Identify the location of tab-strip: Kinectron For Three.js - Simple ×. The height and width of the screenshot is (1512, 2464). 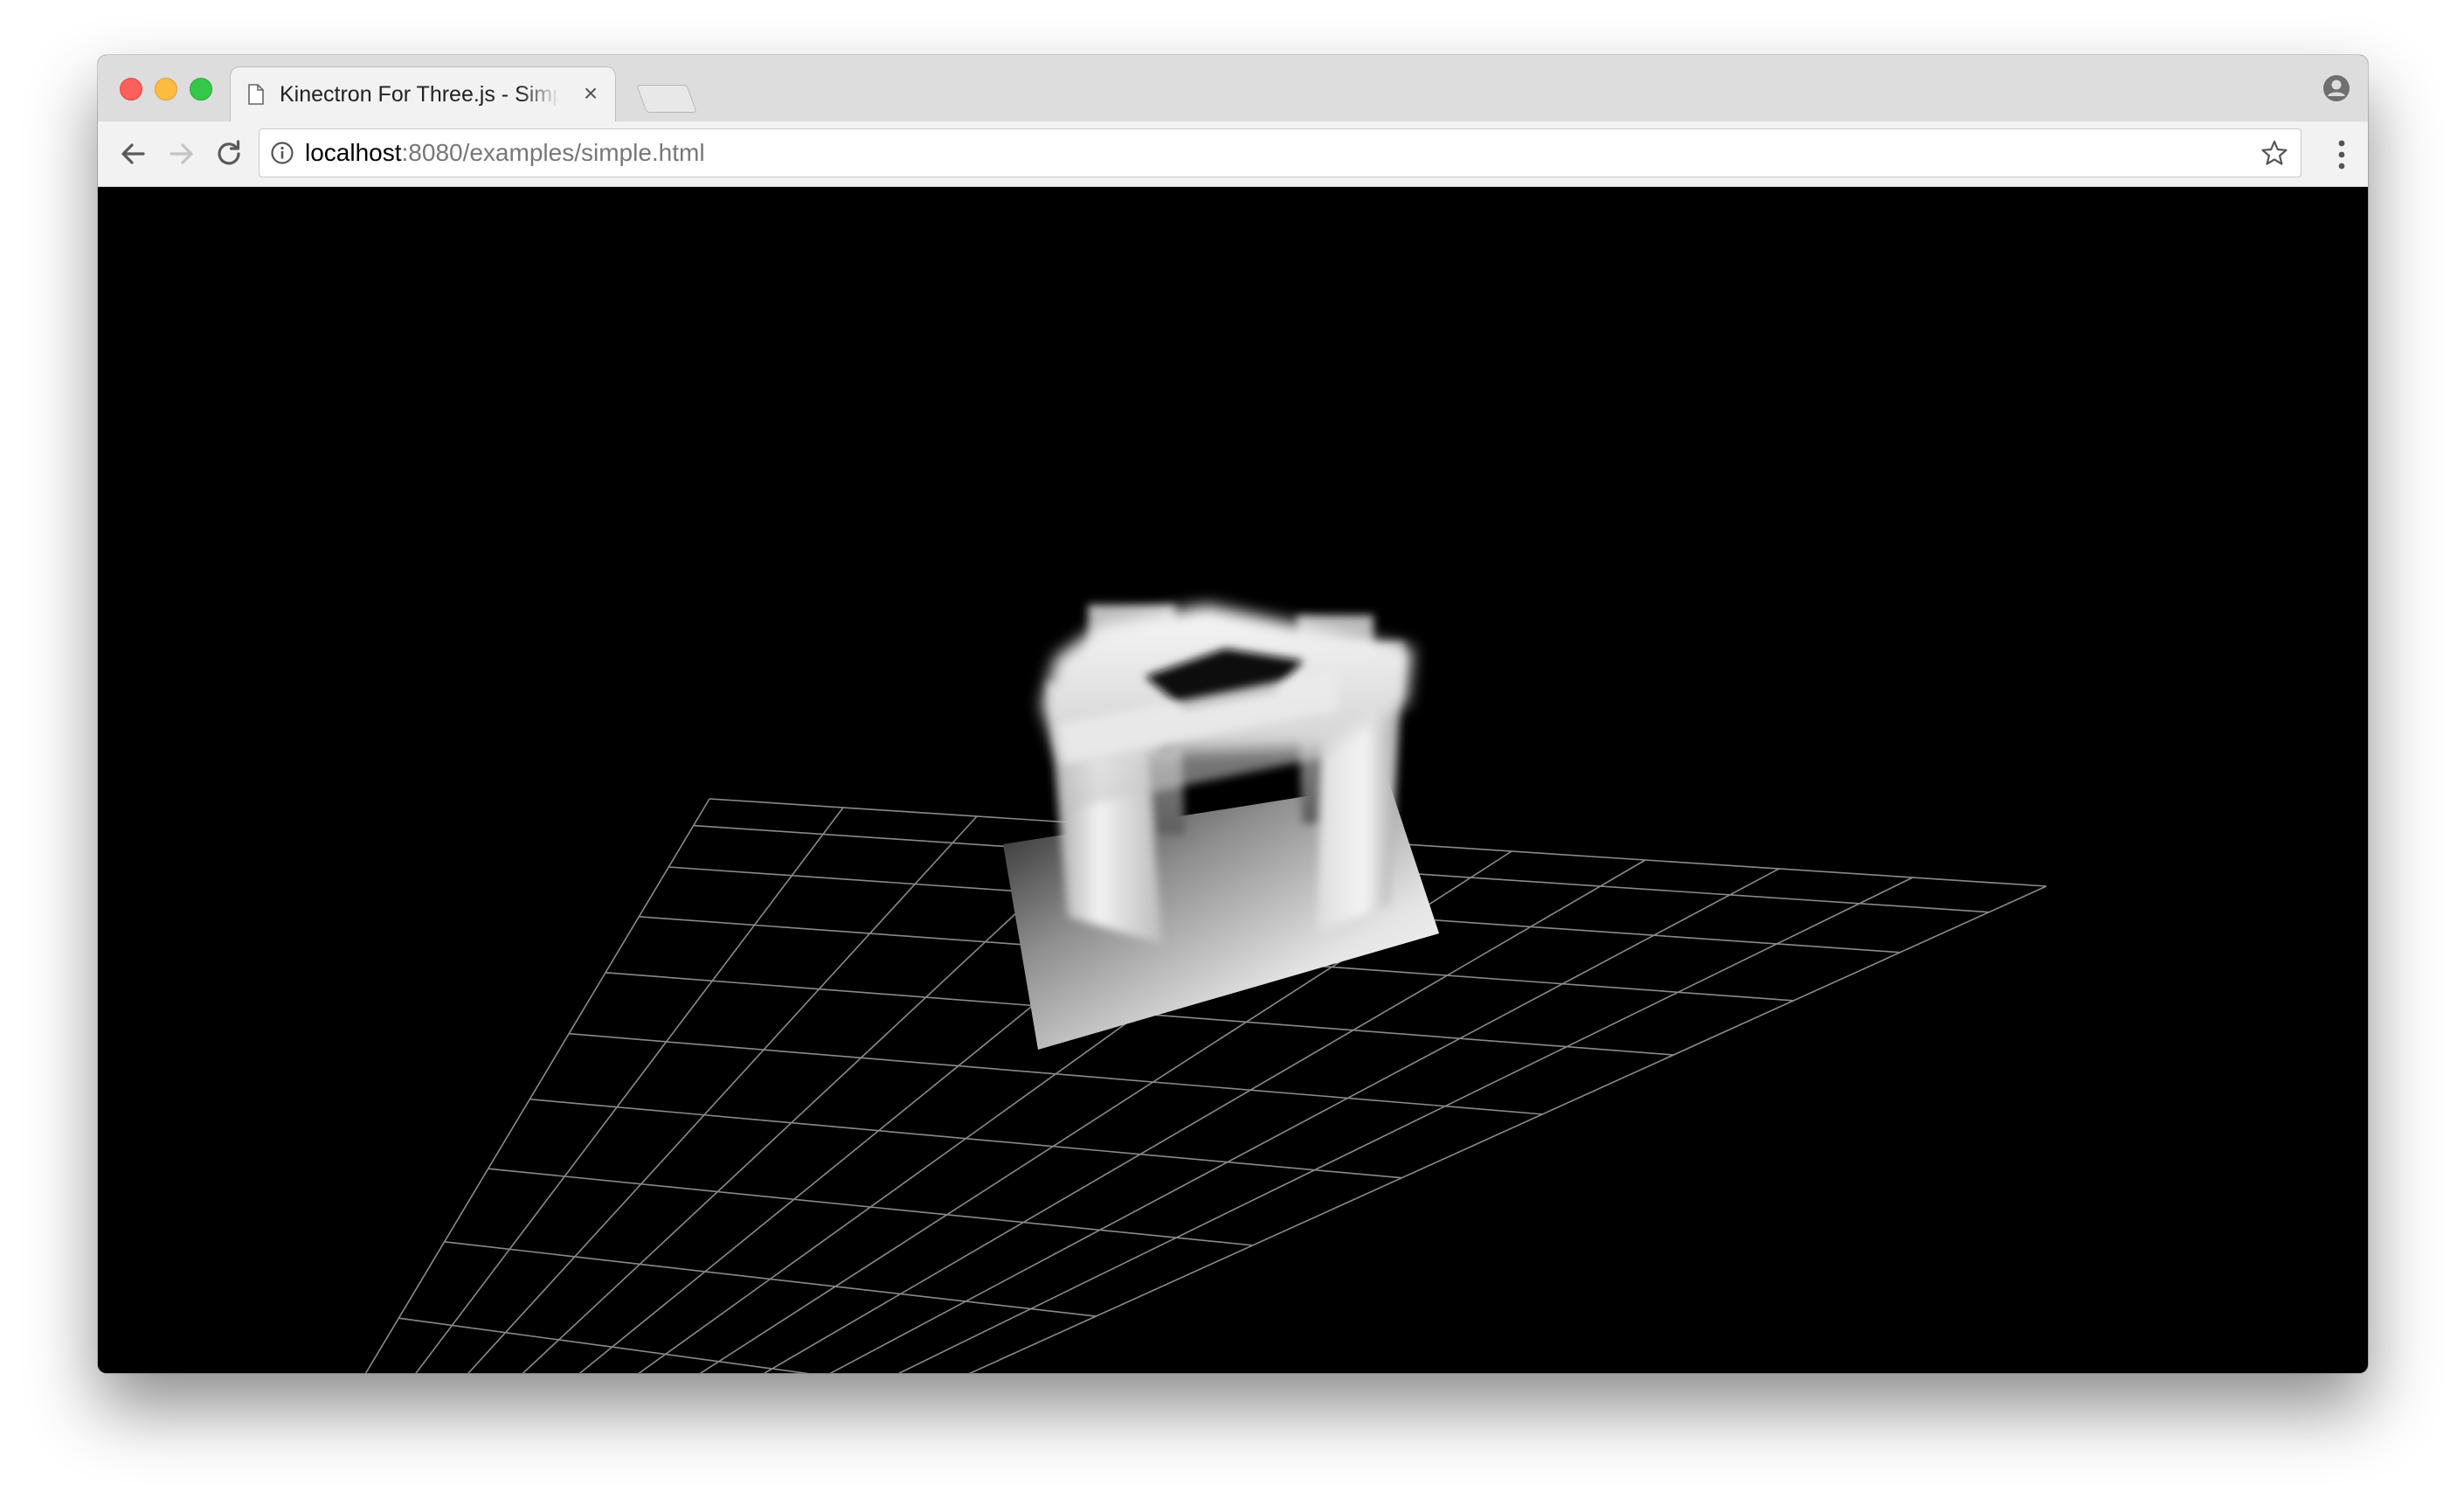
(1233, 88).